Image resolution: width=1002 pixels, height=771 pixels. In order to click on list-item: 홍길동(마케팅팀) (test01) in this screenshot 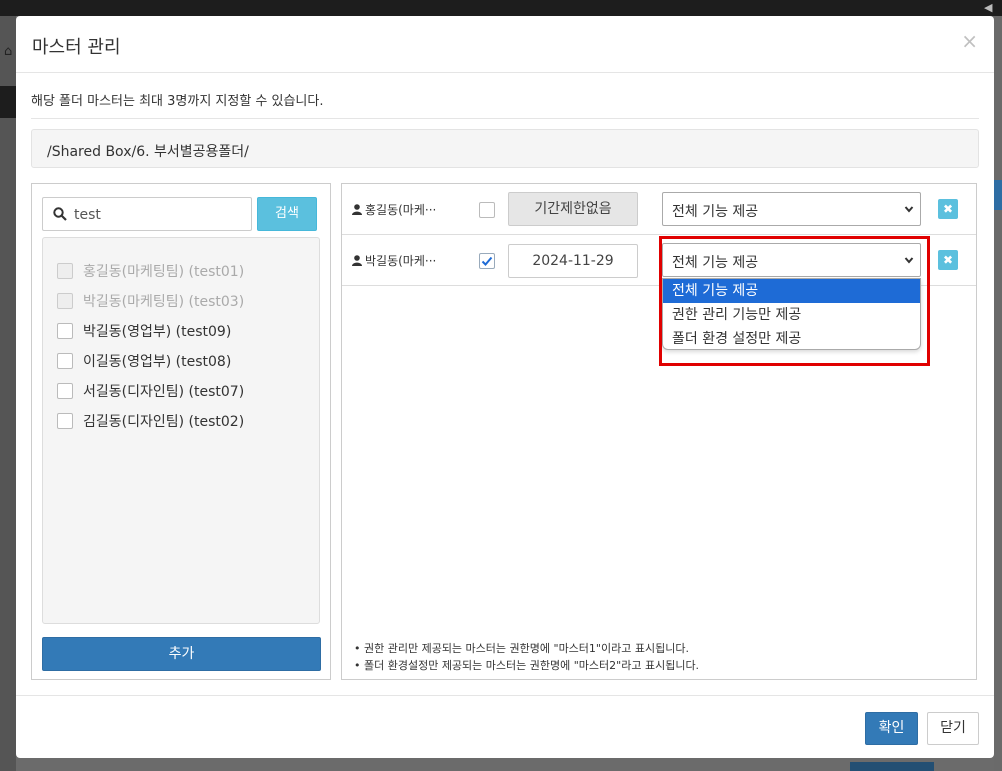, I will do `click(150, 271)`.